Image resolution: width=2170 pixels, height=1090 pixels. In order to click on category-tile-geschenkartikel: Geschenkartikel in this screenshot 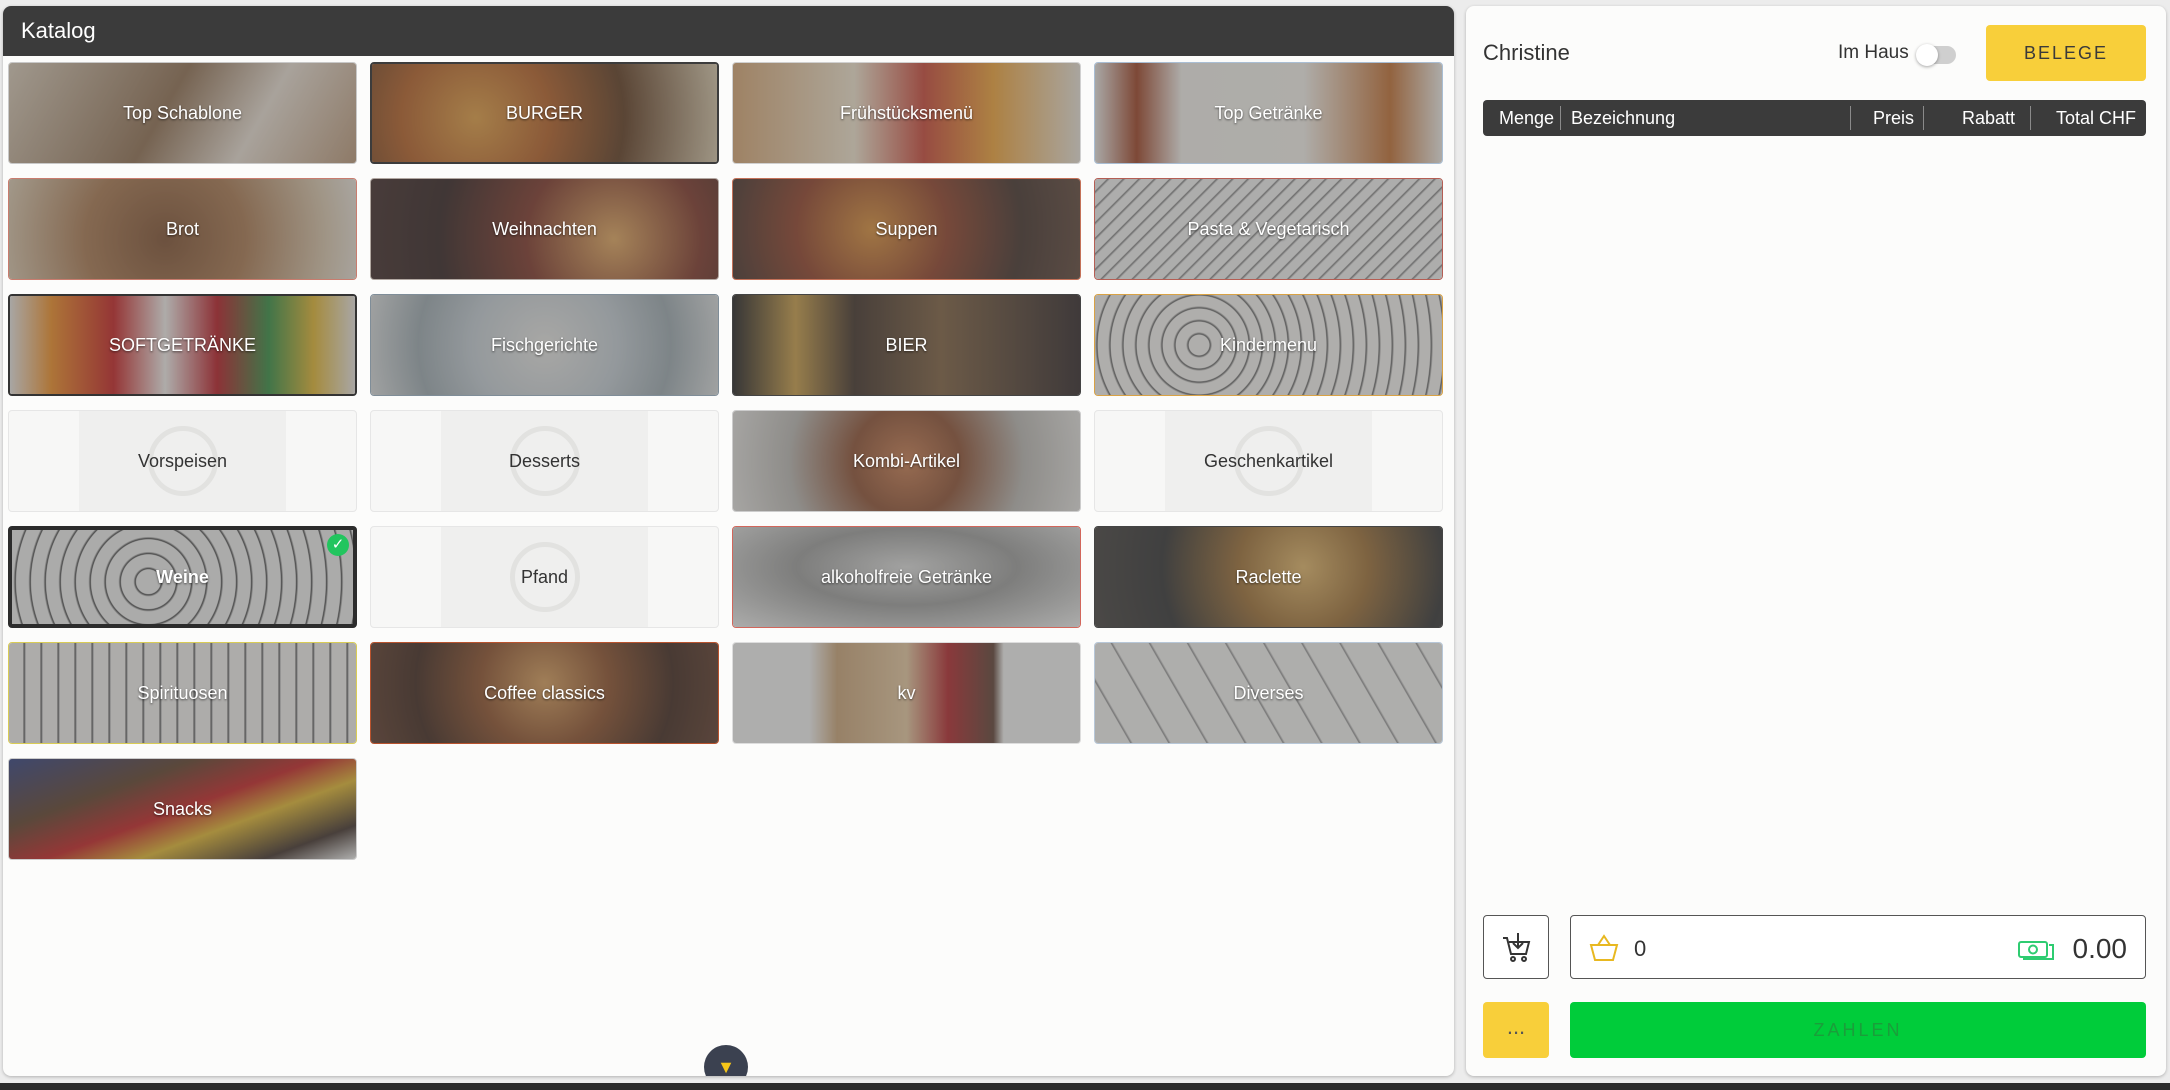, I will do `click(1268, 461)`.